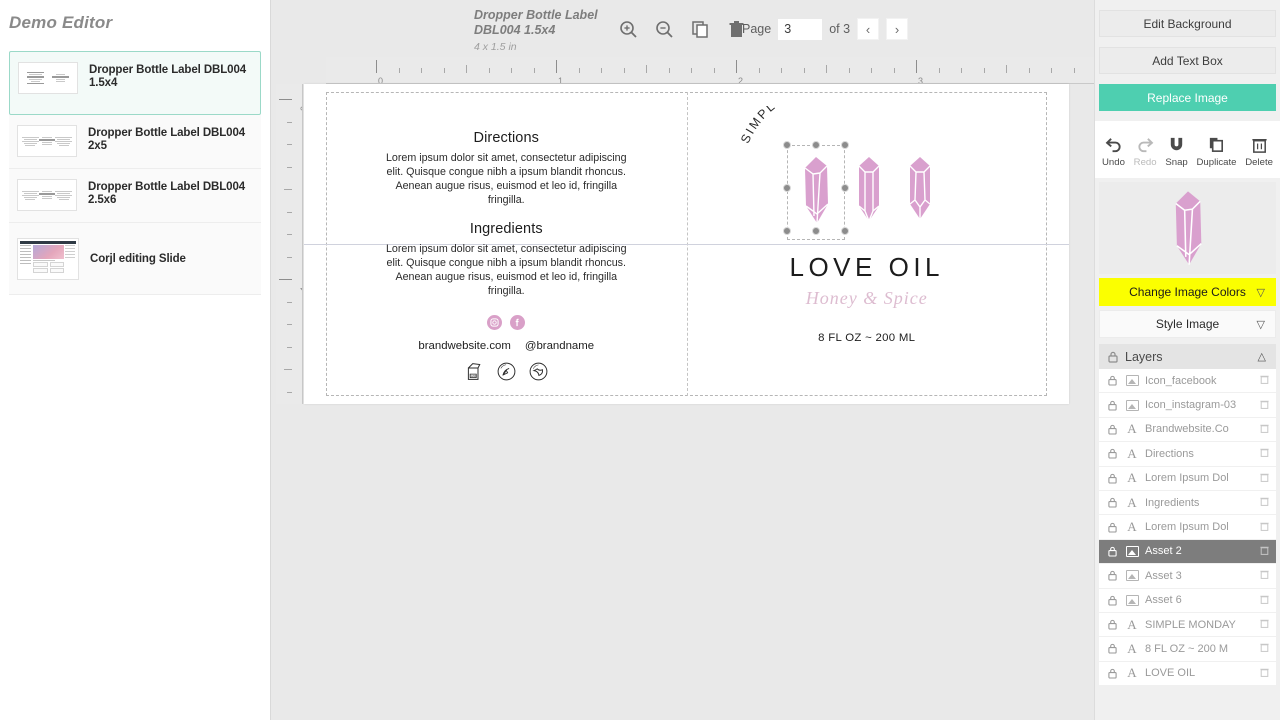 This screenshot has width=1280, height=720. I want to click on product-volume: 8 FL OZ ~ 200 ML, so click(867, 338).